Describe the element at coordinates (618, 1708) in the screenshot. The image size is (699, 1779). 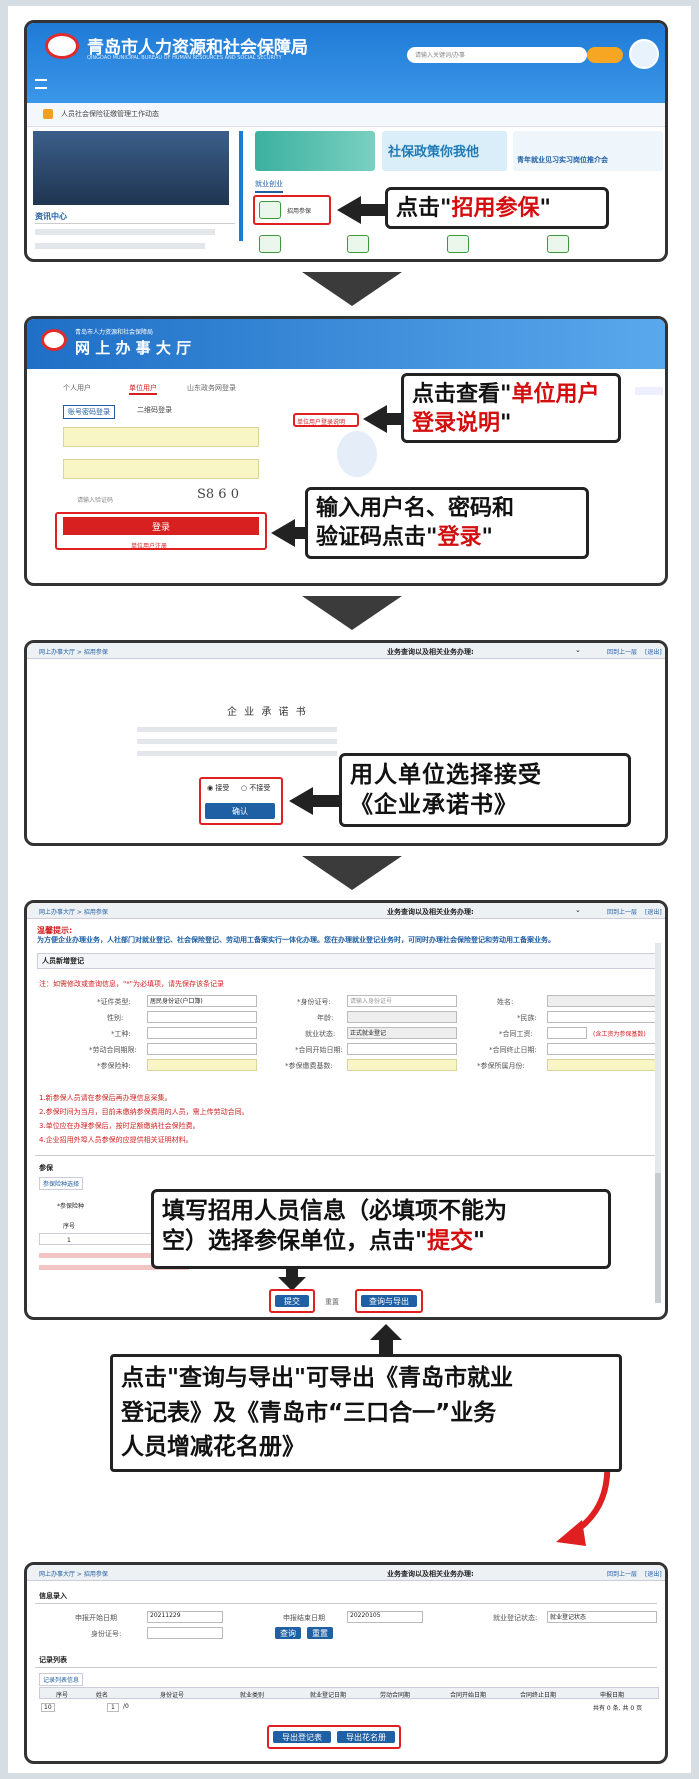
I see `result-text: 共有 0 条, 共 0 页` at that location.